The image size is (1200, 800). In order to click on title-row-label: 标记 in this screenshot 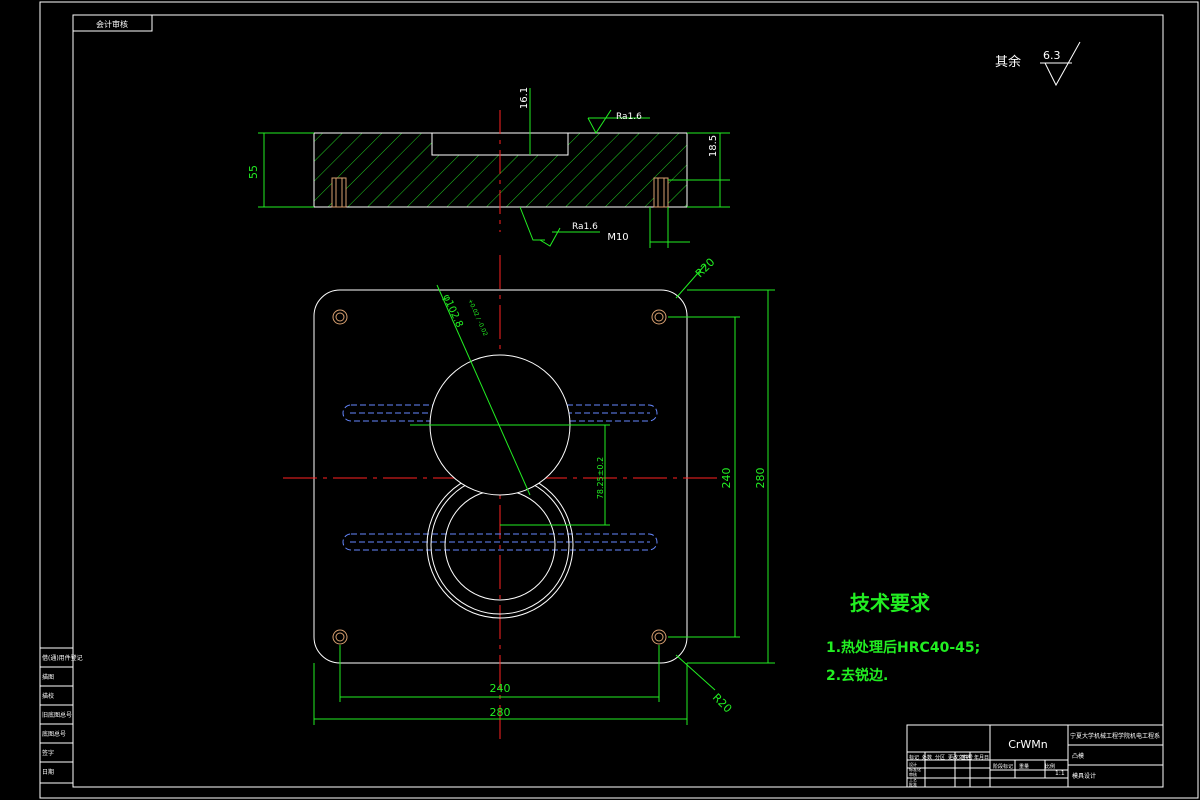, I will do `click(914, 757)`.